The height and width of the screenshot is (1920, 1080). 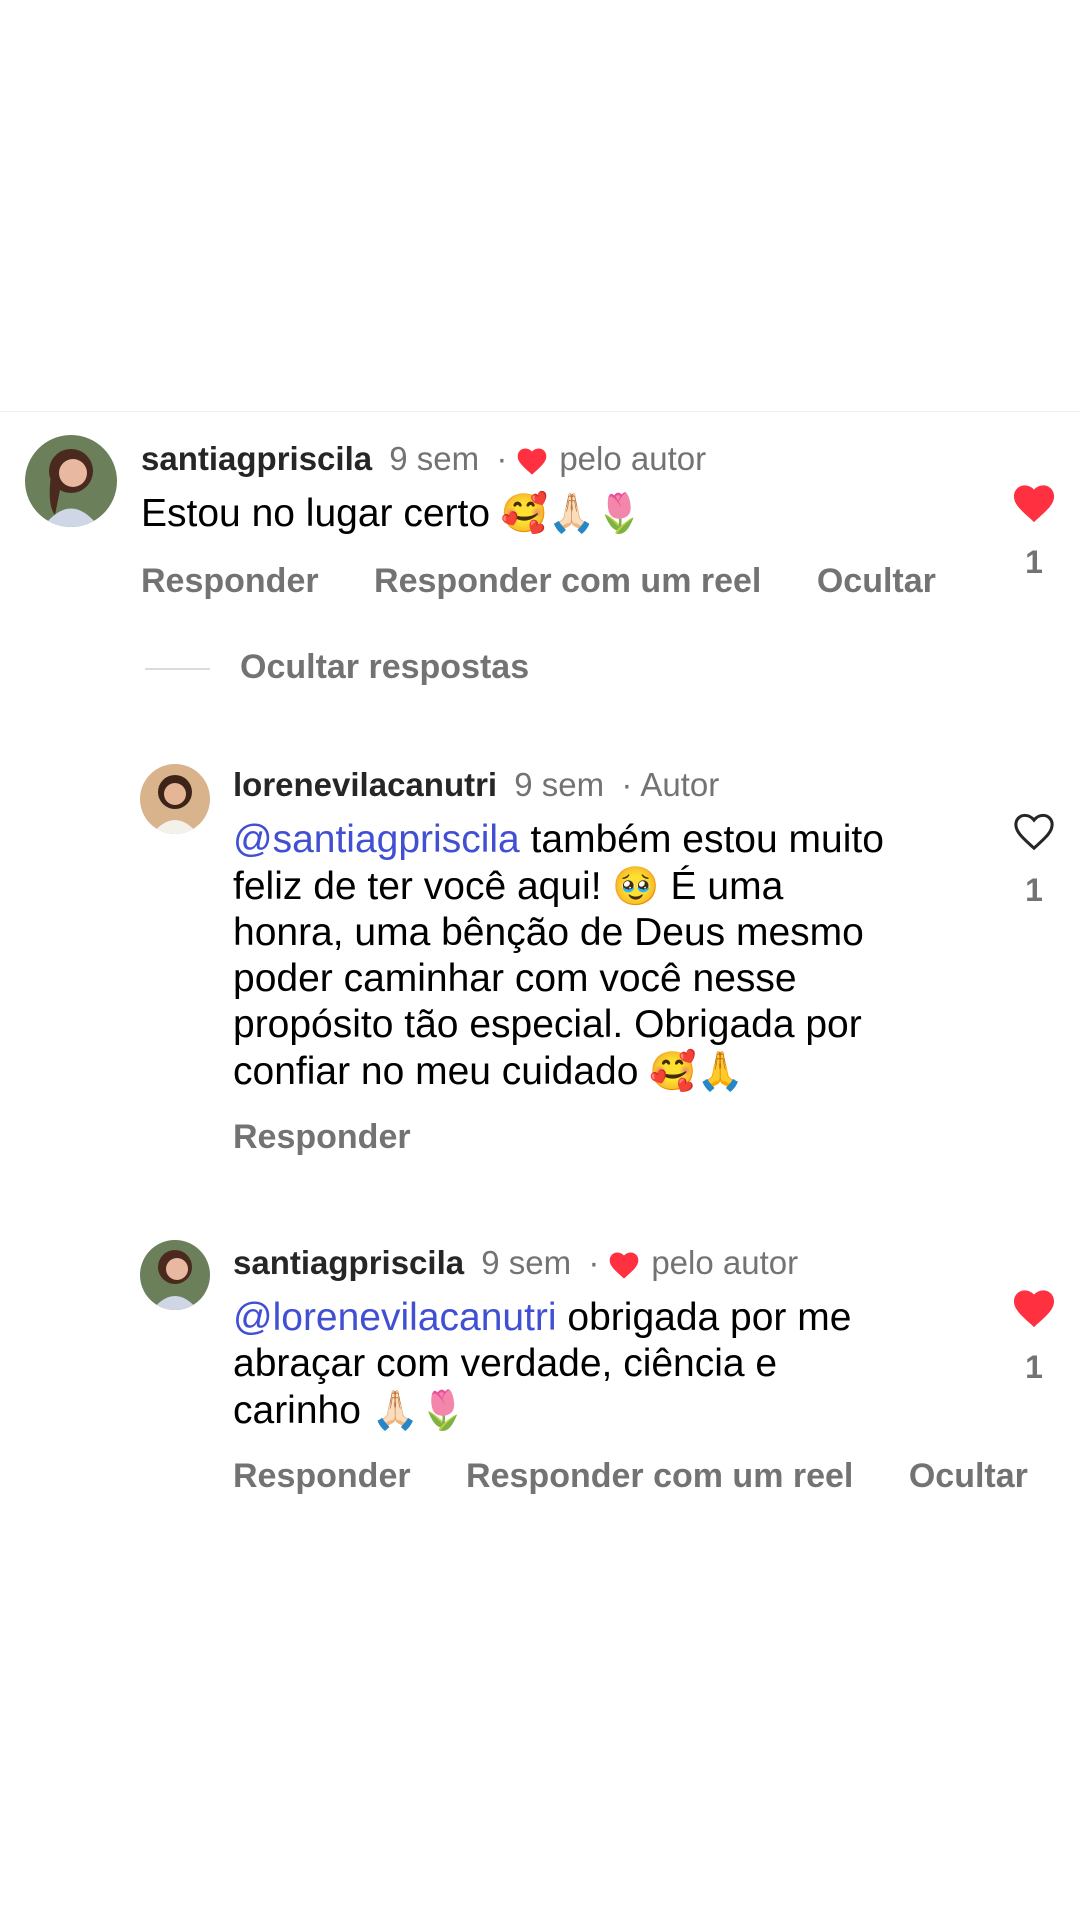 What do you see at coordinates (505, 1363) in the screenshot?
I see `reply-text-line: abraçar com verdade, ciência e` at bounding box center [505, 1363].